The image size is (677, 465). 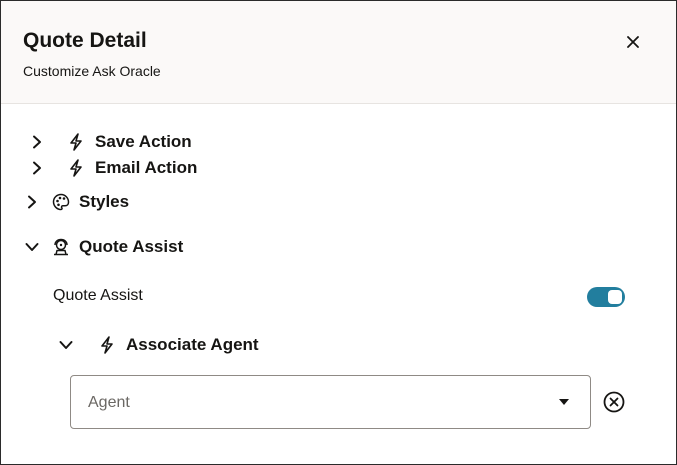 I want to click on section-styles: Styles, so click(x=76, y=202).